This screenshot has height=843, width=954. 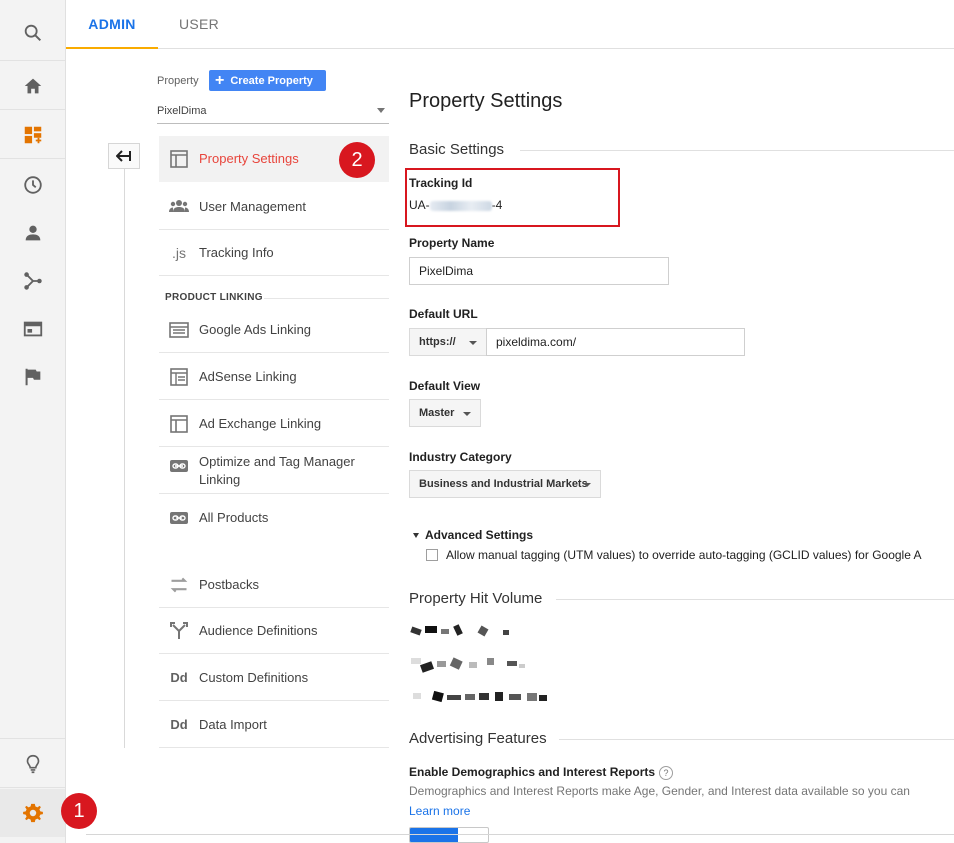 I want to click on default-url-label: Default URL, so click(x=443, y=314).